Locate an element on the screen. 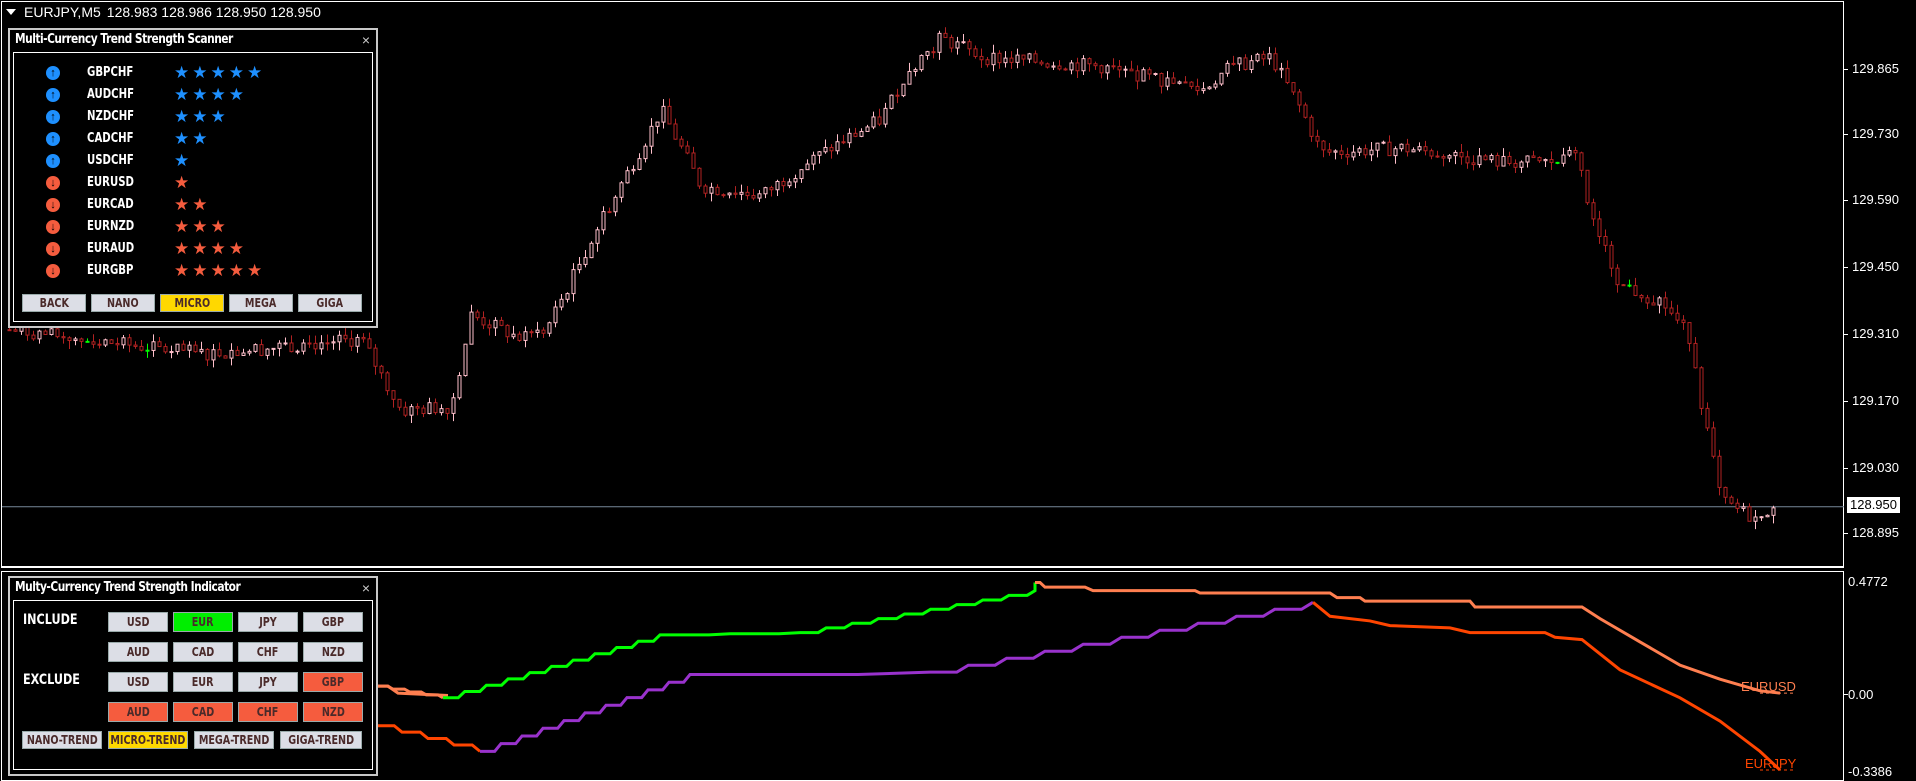  exclude-aud-button: AUD is located at coordinates (138, 712).